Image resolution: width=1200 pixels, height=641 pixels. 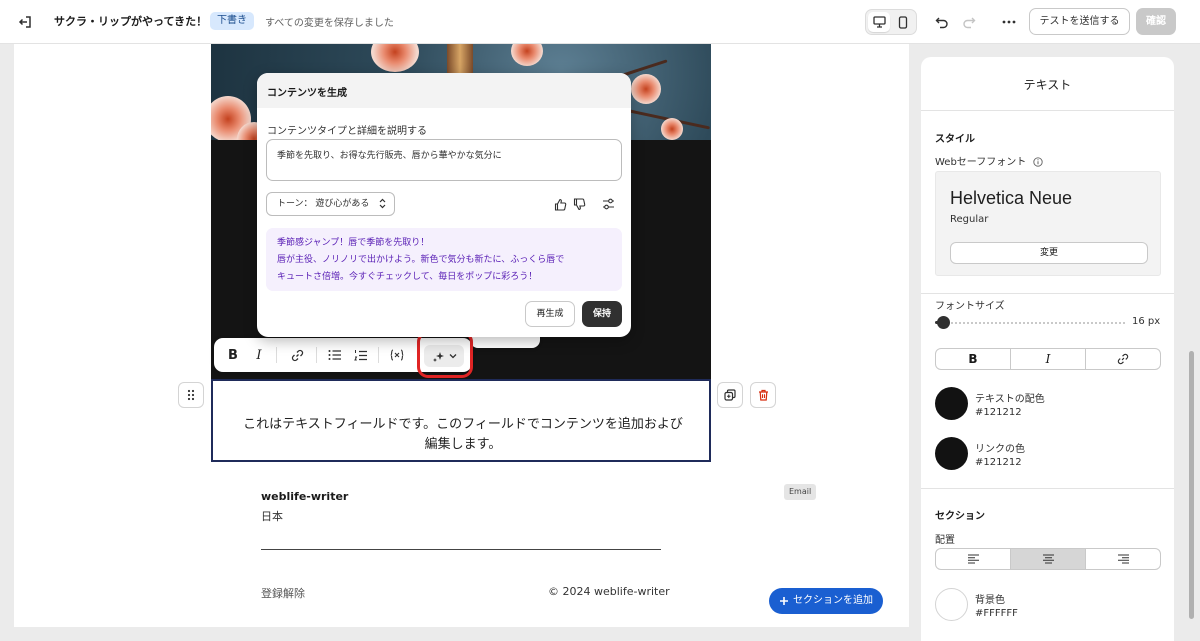 I want to click on font-size-slider-track, so click(x=1032, y=323).